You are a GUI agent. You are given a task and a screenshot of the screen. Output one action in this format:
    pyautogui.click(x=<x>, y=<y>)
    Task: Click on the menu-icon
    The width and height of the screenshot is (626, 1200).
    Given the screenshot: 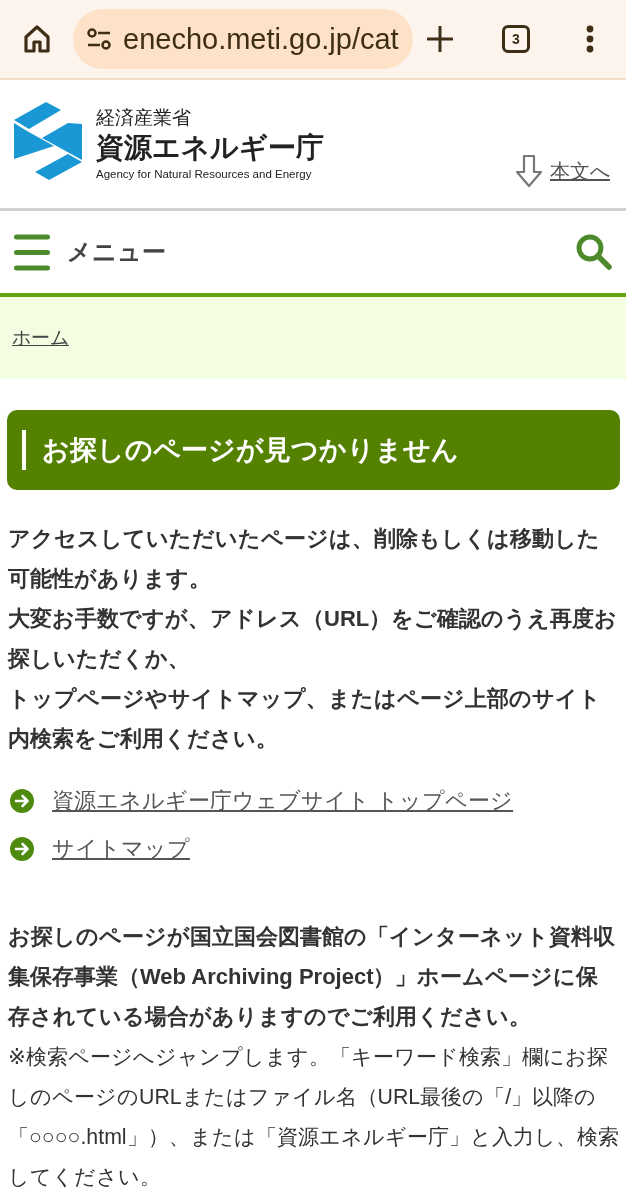 What is the action you would take?
    pyautogui.click(x=32, y=252)
    